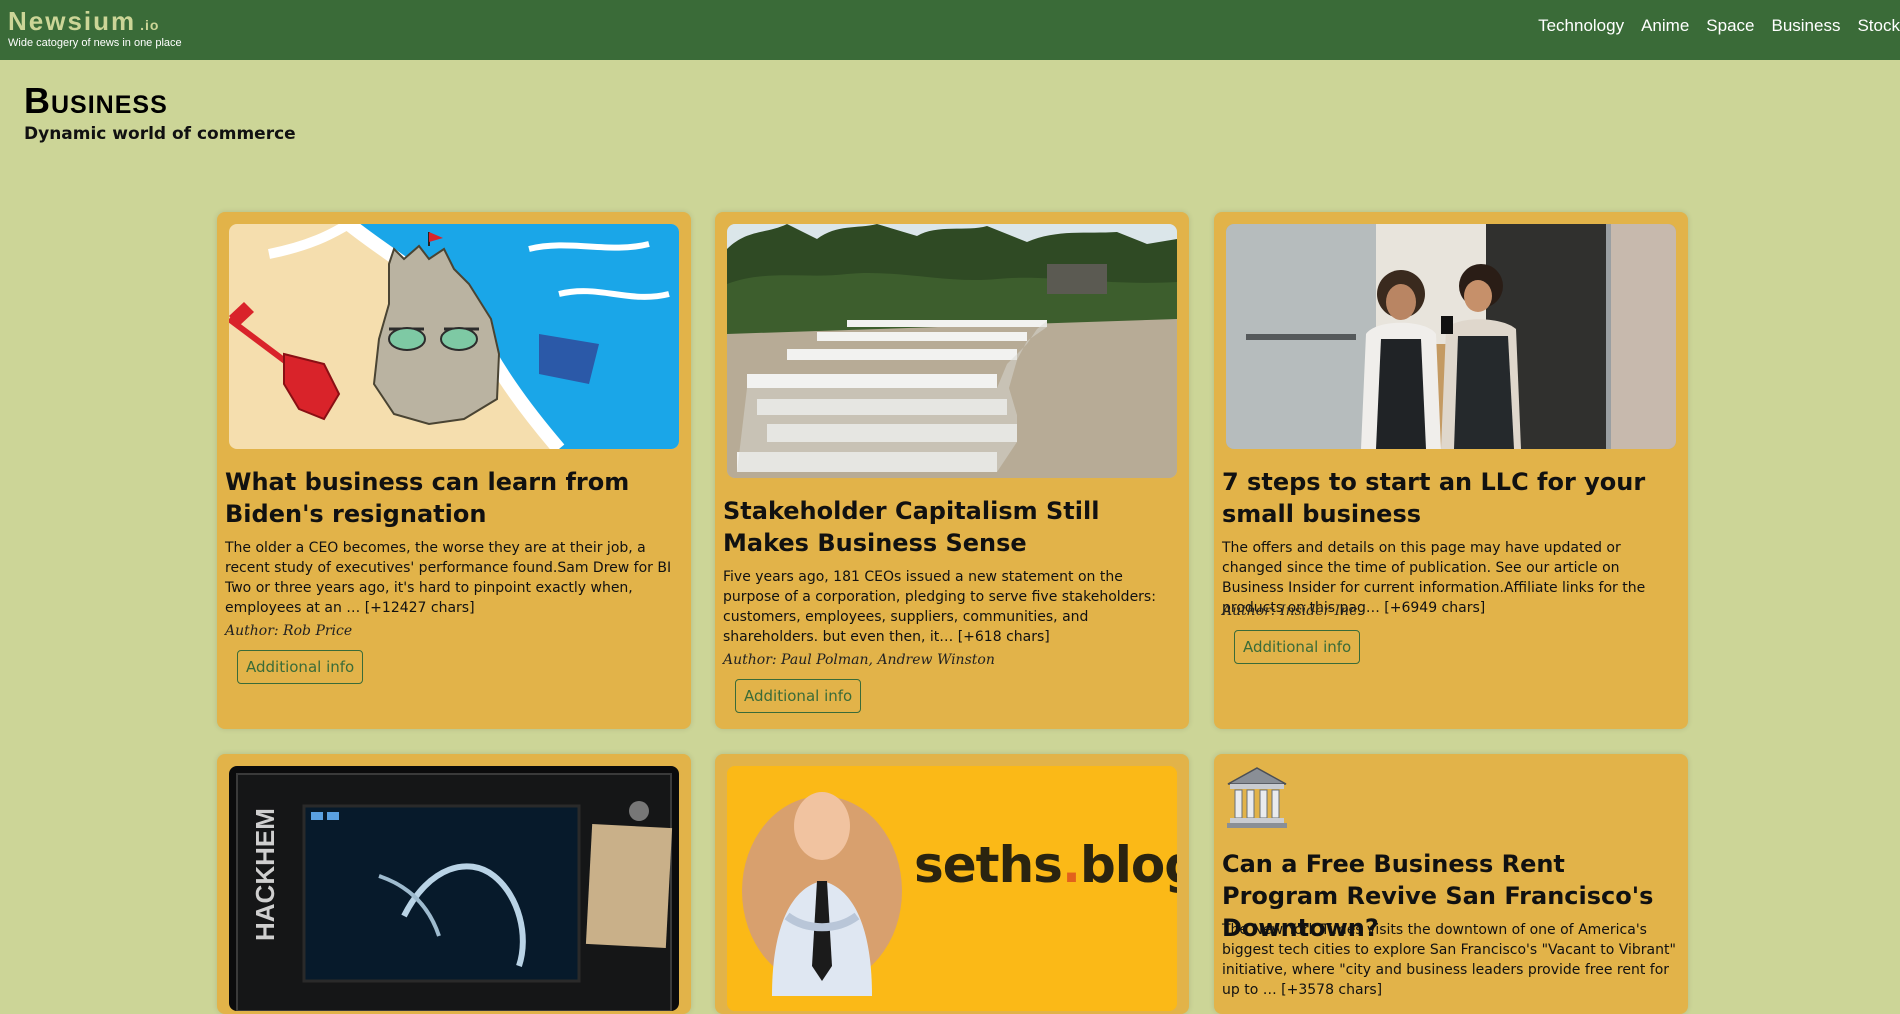 This screenshot has width=1900, height=1014. What do you see at coordinates (859, 660) in the screenshot?
I see `article-author: Author: Paul Polman, Andrew Winston` at bounding box center [859, 660].